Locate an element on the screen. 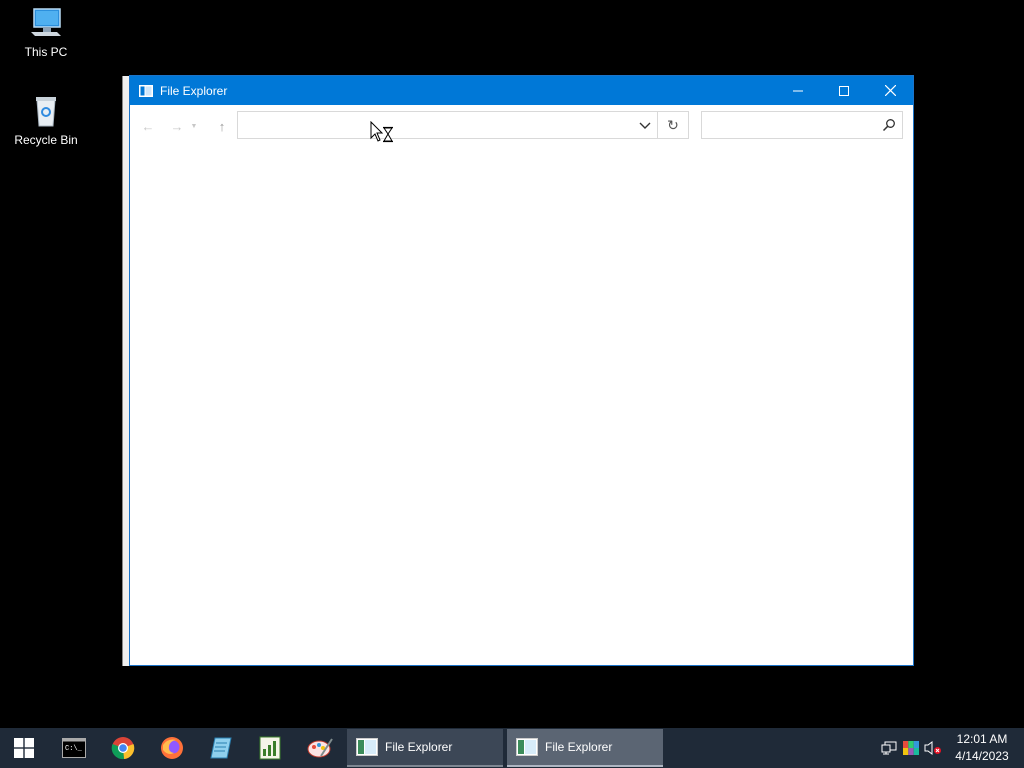 Image resolution: width=1024 pixels, height=768 pixels. taskbar-chart-app is located at coordinates (270, 748).